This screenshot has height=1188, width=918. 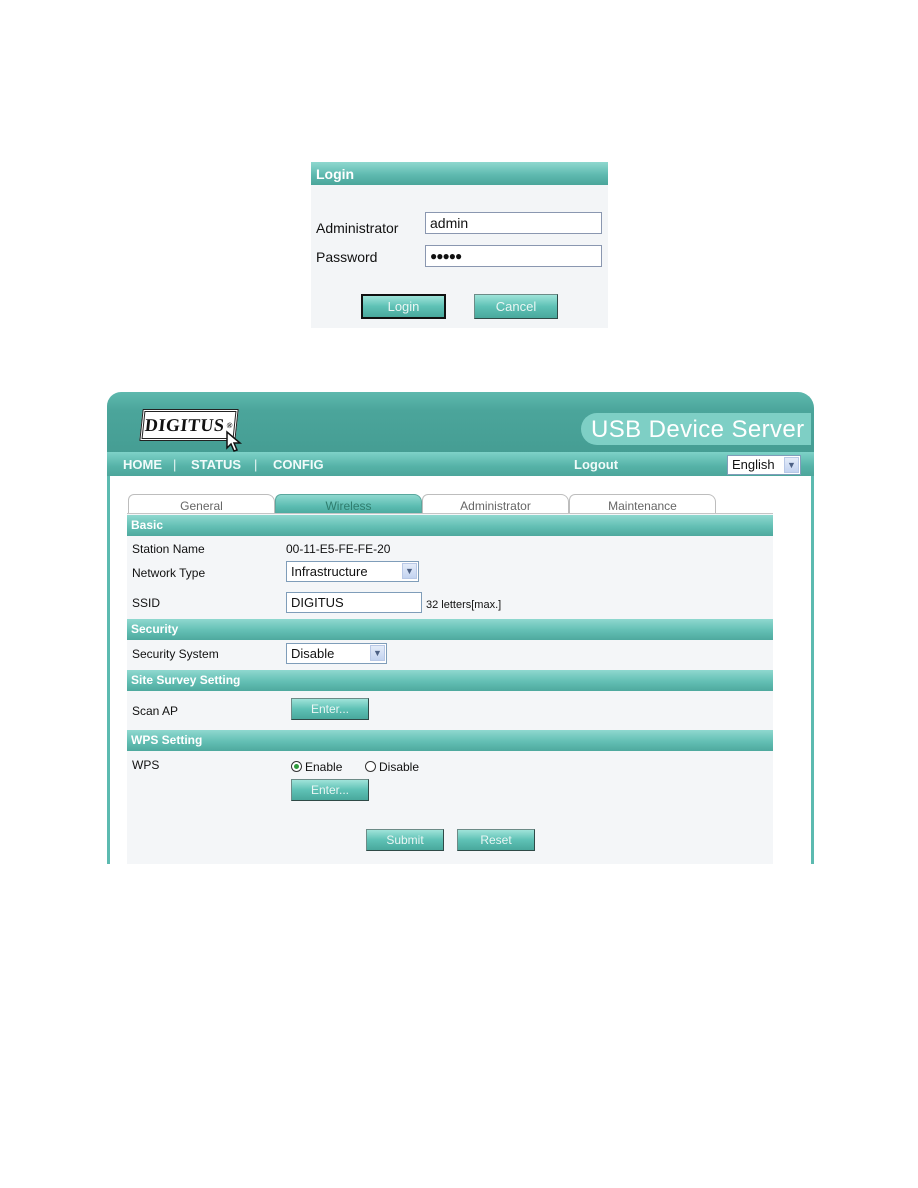 What do you see at coordinates (142, 464) in the screenshot?
I see `nav-home: HOME` at bounding box center [142, 464].